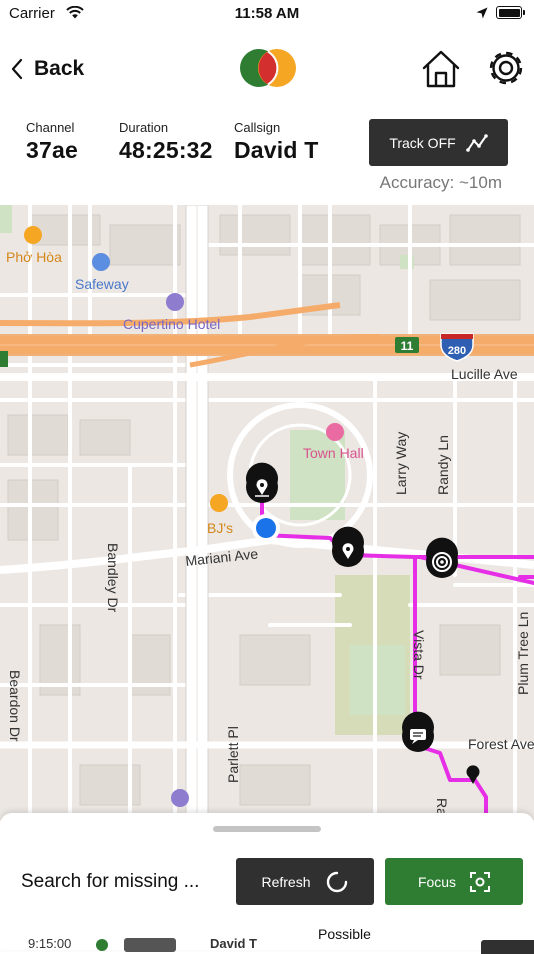 This screenshot has width=534, height=954. I want to click on refresh-button: Refresh, so click(305, 881).